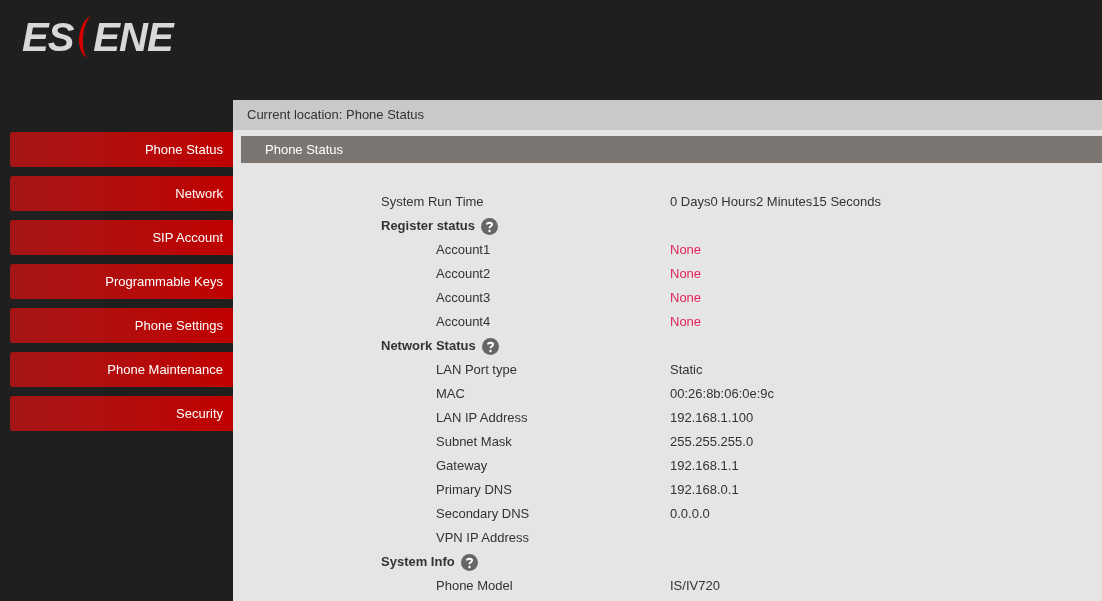  I want to click on section-heading: Network Status, so click(428, 346).